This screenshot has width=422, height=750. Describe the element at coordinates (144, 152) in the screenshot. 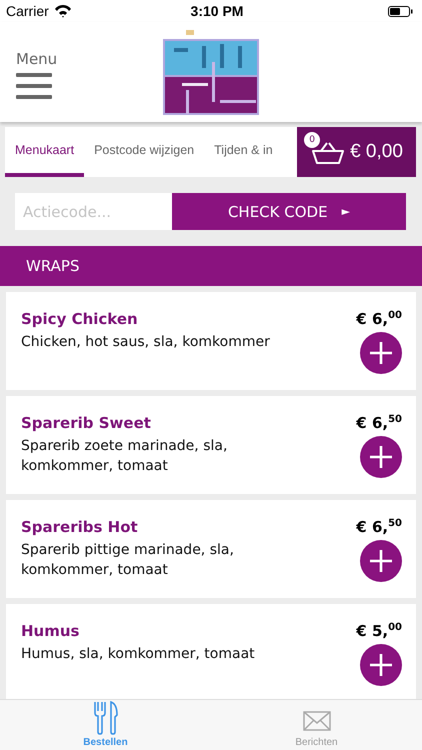

I see `tab: Postcode wijzigen` at that location.